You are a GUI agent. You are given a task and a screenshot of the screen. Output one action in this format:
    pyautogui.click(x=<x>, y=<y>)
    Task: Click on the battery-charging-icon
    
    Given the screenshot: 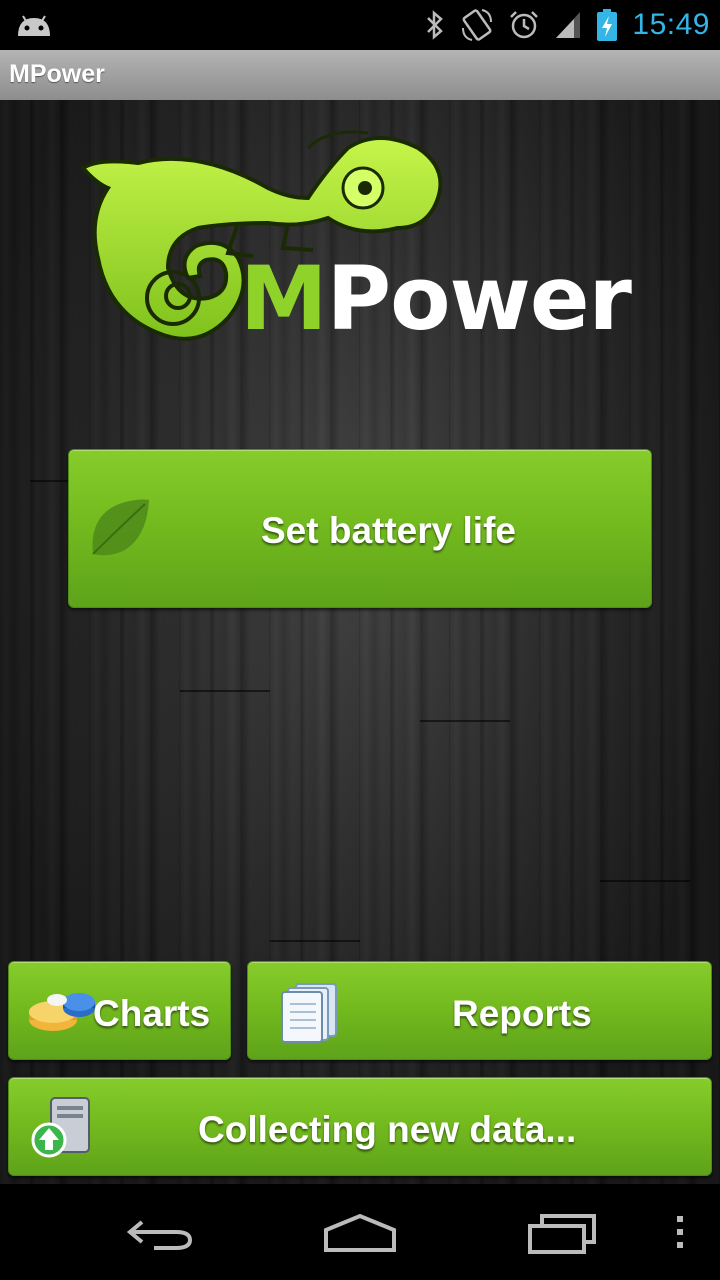 What is the action you would take?
    pyautogui.click(x=607, y=25)
    